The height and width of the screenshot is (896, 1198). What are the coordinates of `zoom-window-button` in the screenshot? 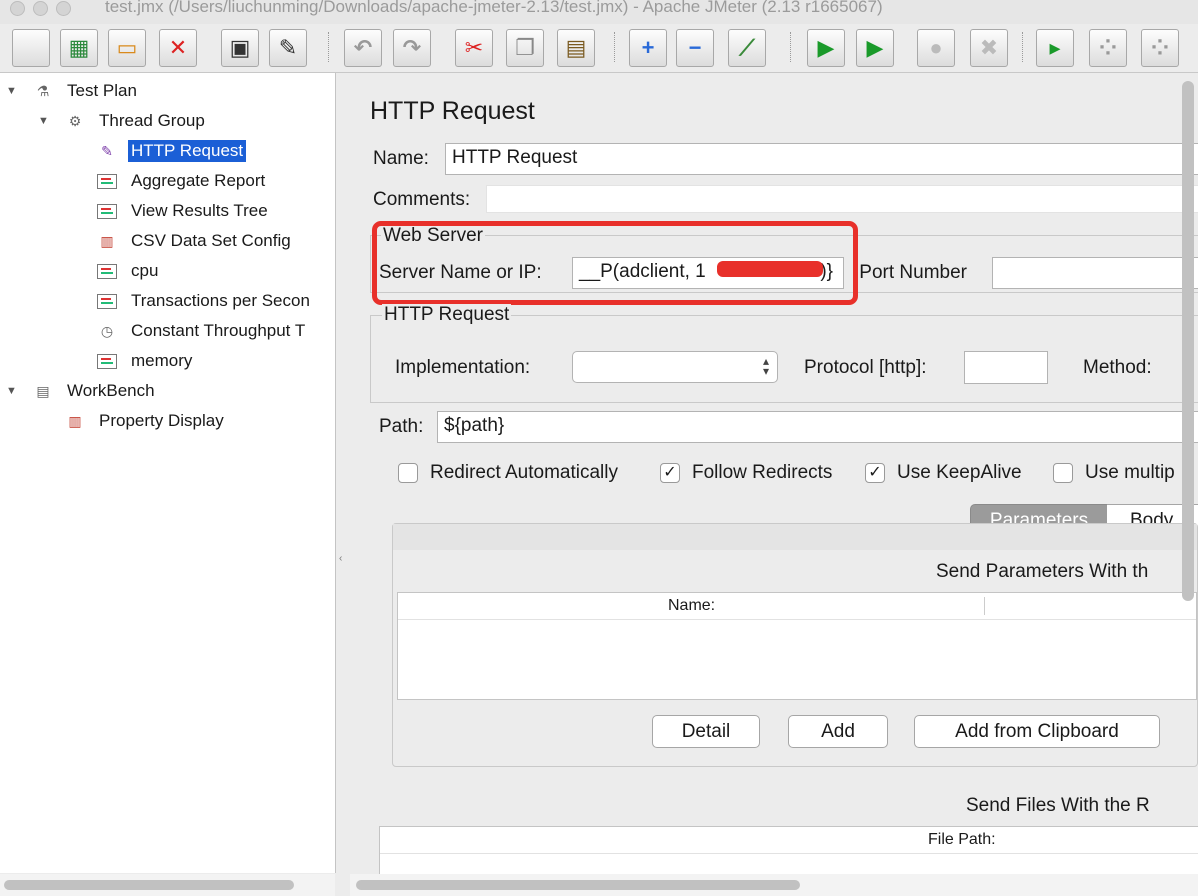 It's located at (63, 8).